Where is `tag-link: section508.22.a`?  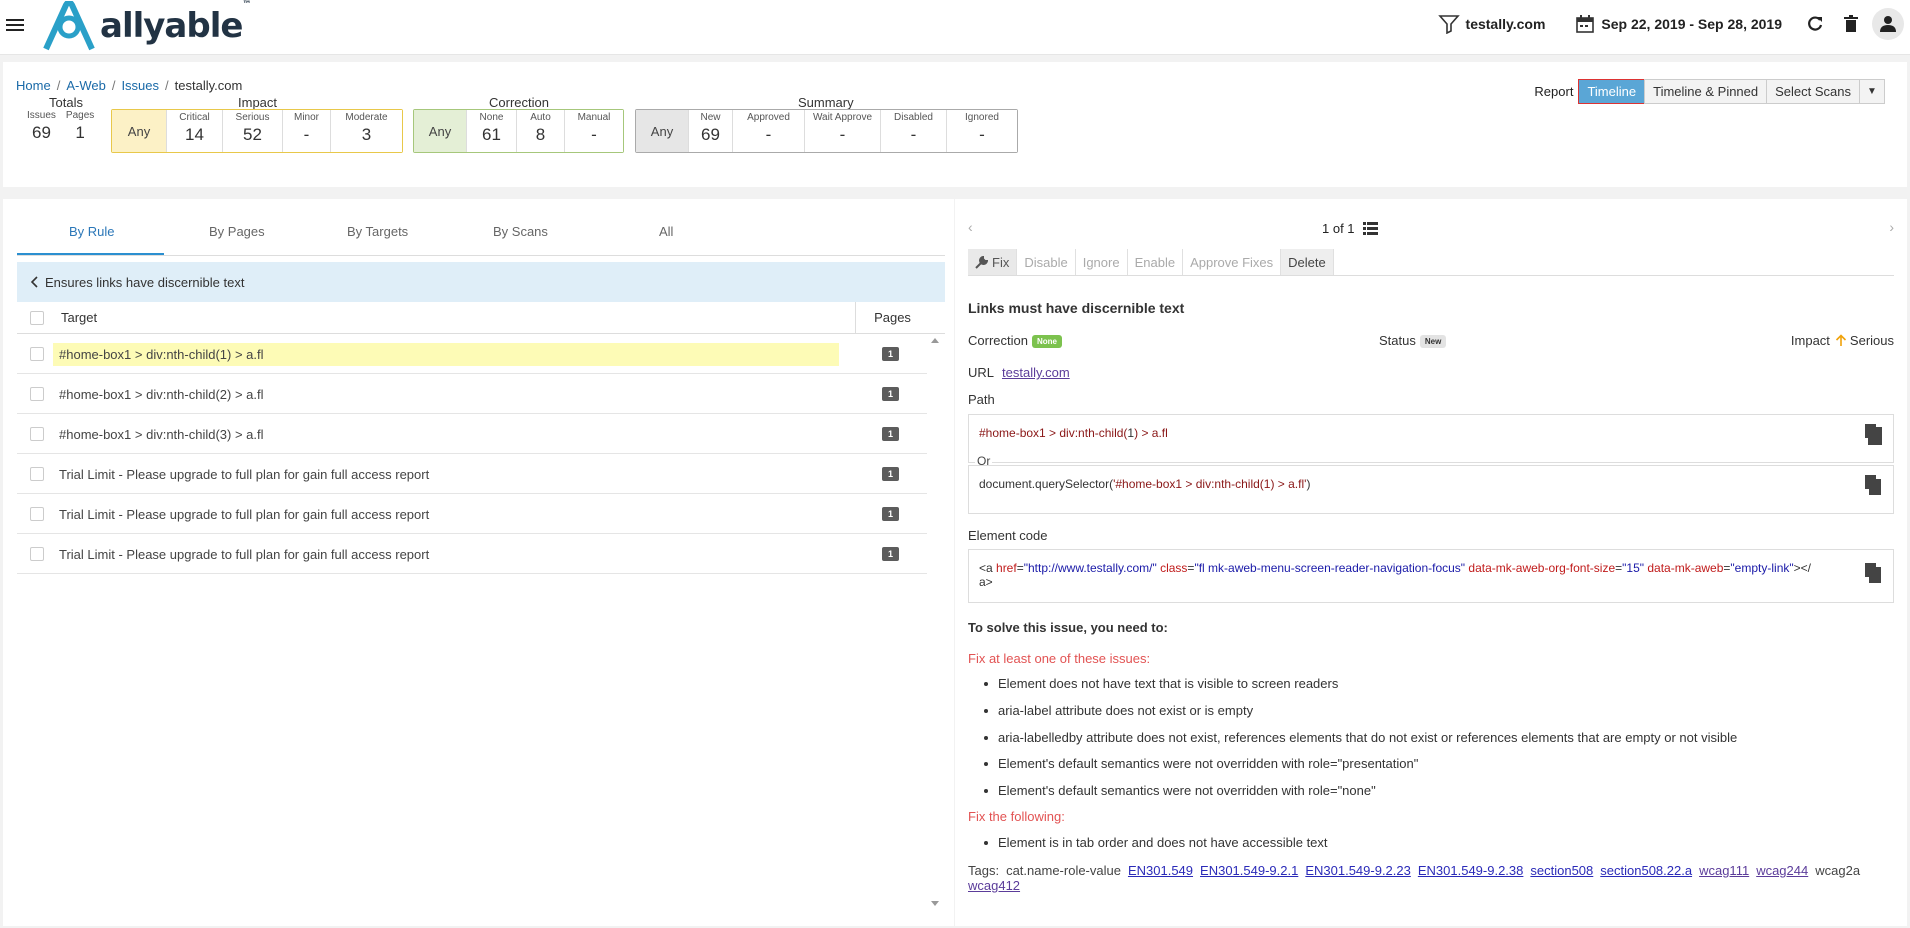 tag-link: section508.22.a is located at coordinates (1646, 870).